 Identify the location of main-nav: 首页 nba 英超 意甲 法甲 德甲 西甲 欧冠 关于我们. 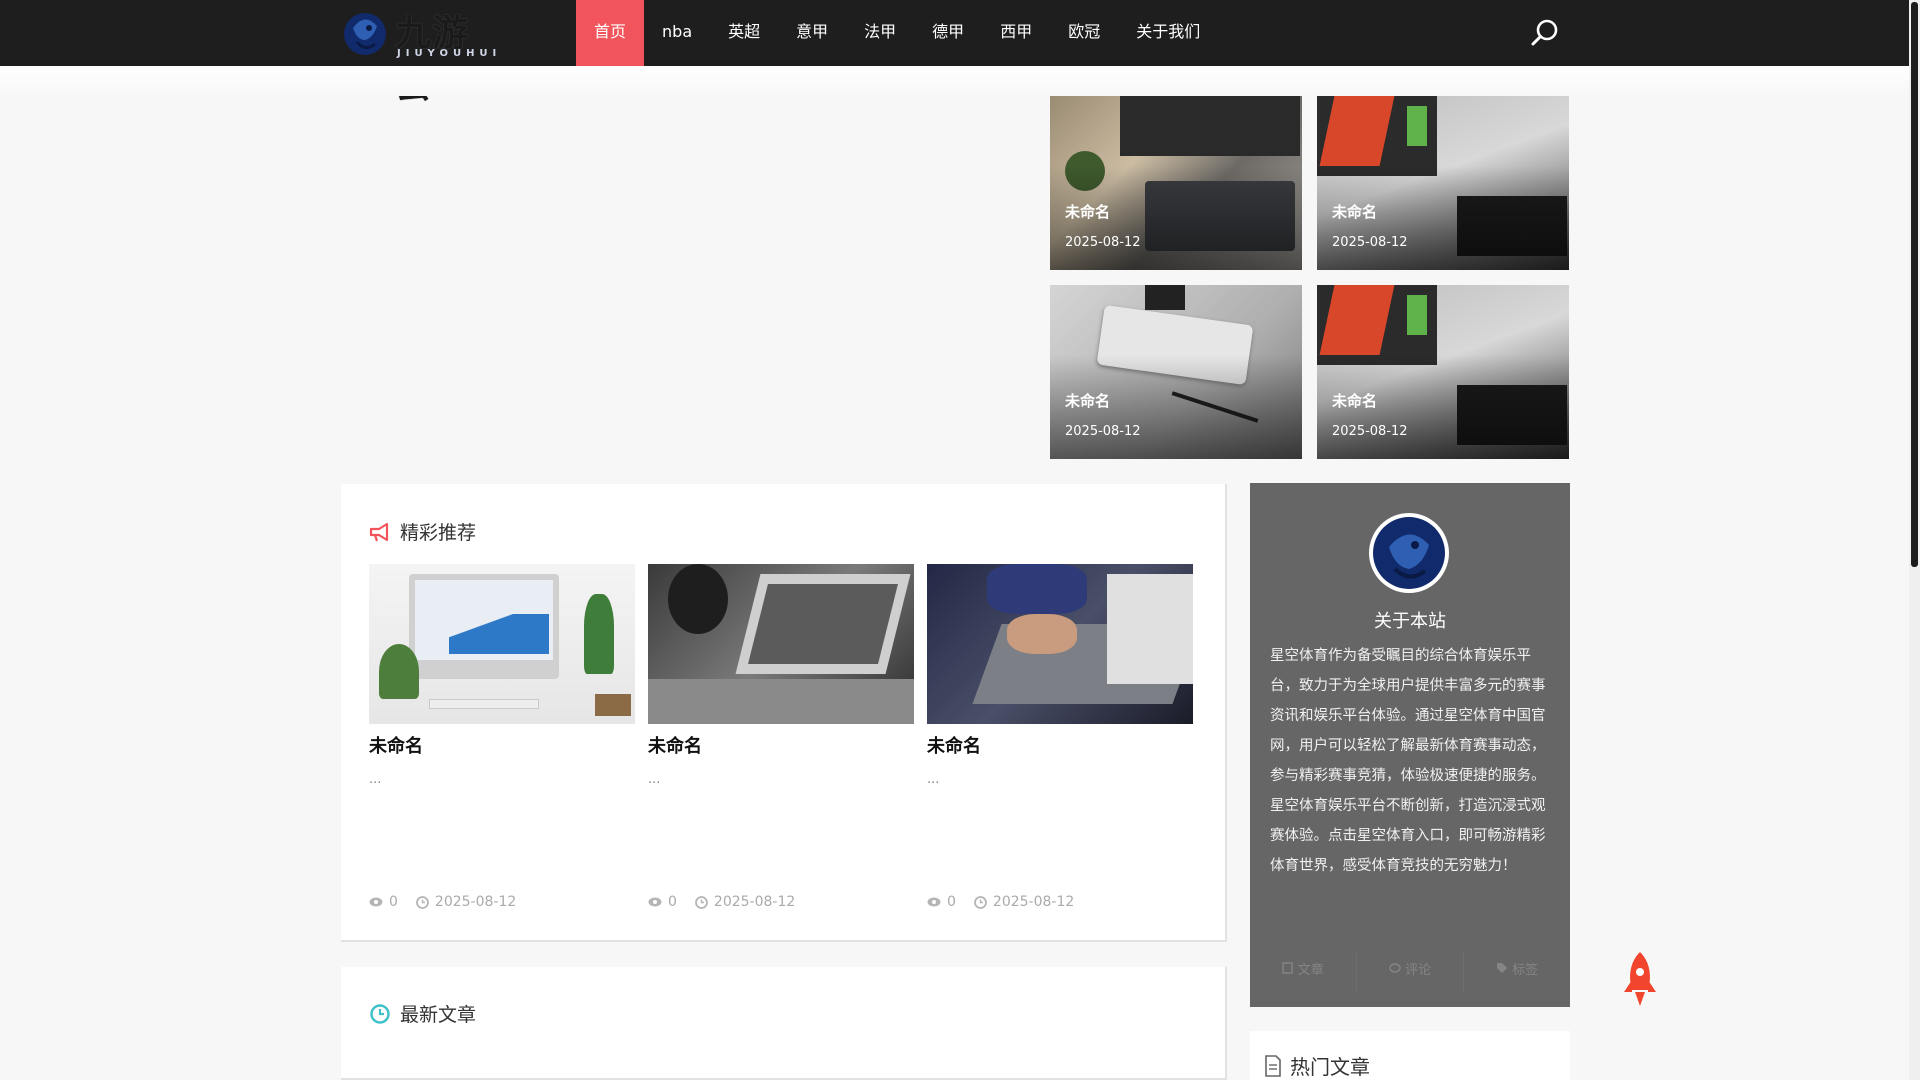
(897, 33).